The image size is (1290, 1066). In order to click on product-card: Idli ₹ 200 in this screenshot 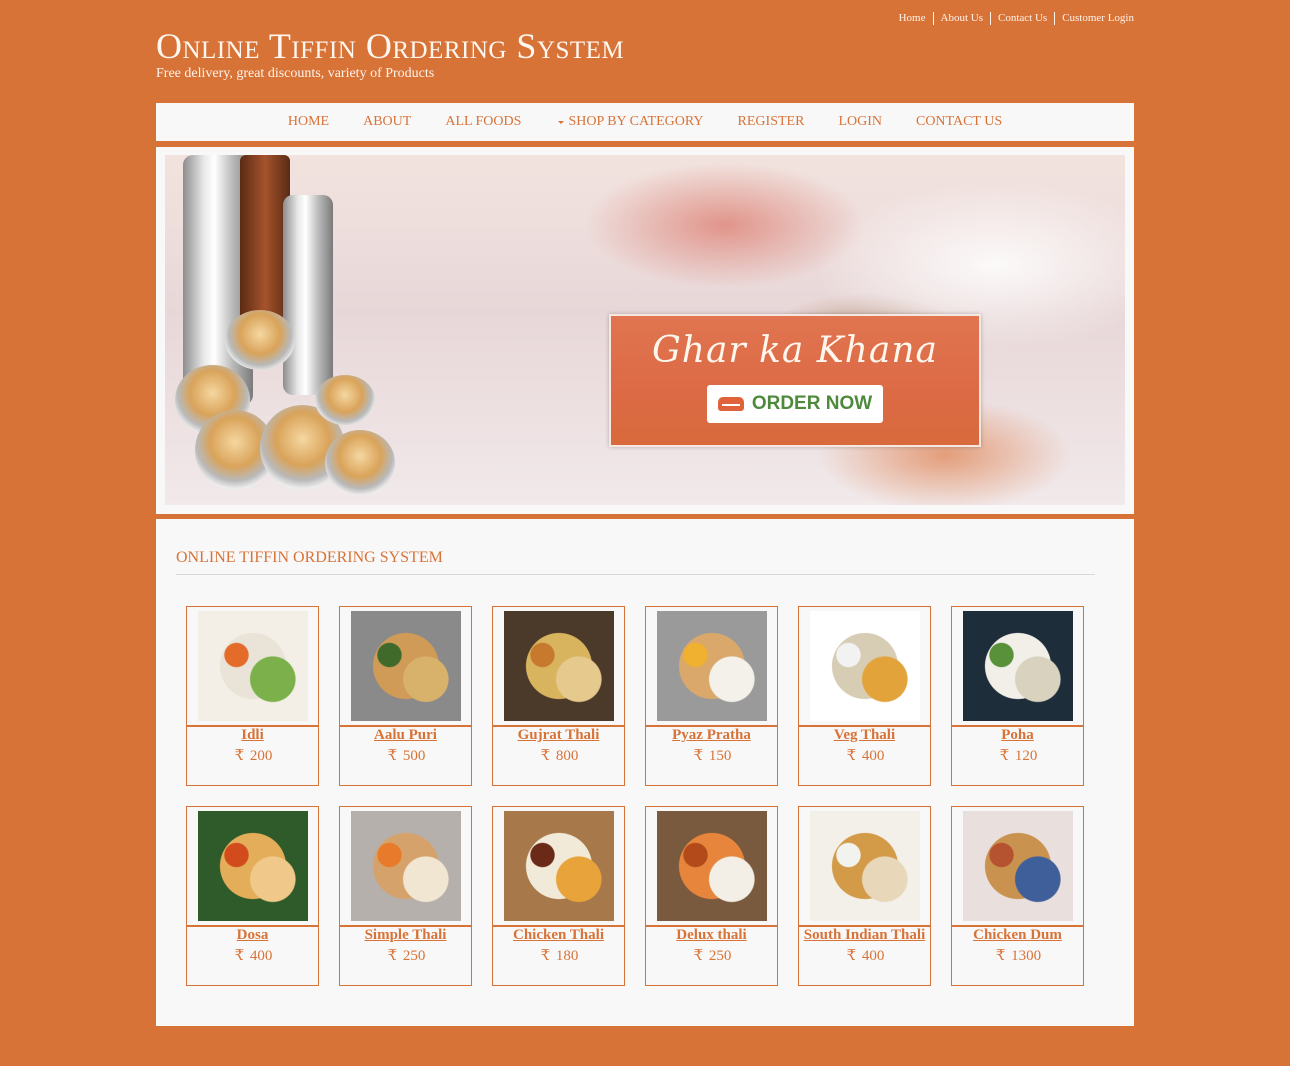, I will do `click(252, 696)`.